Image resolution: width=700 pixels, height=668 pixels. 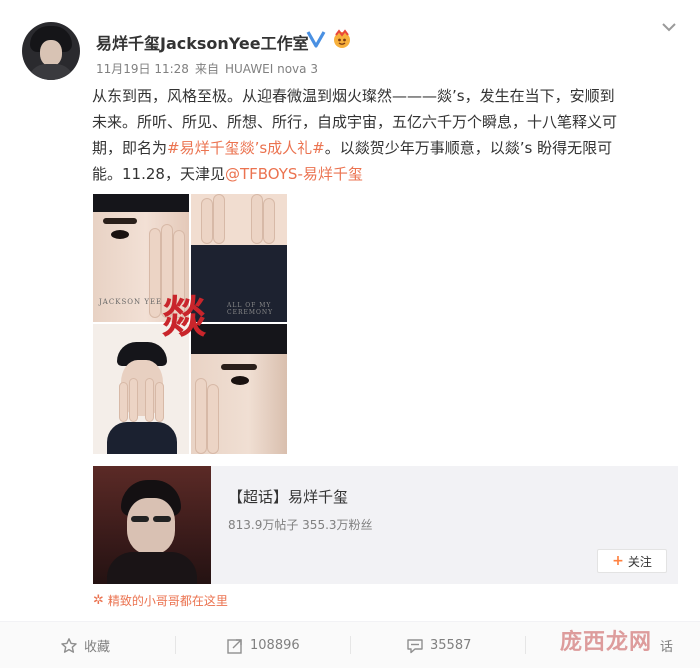 I want to click on verified-badge-icon, so click(x=316, y=39).